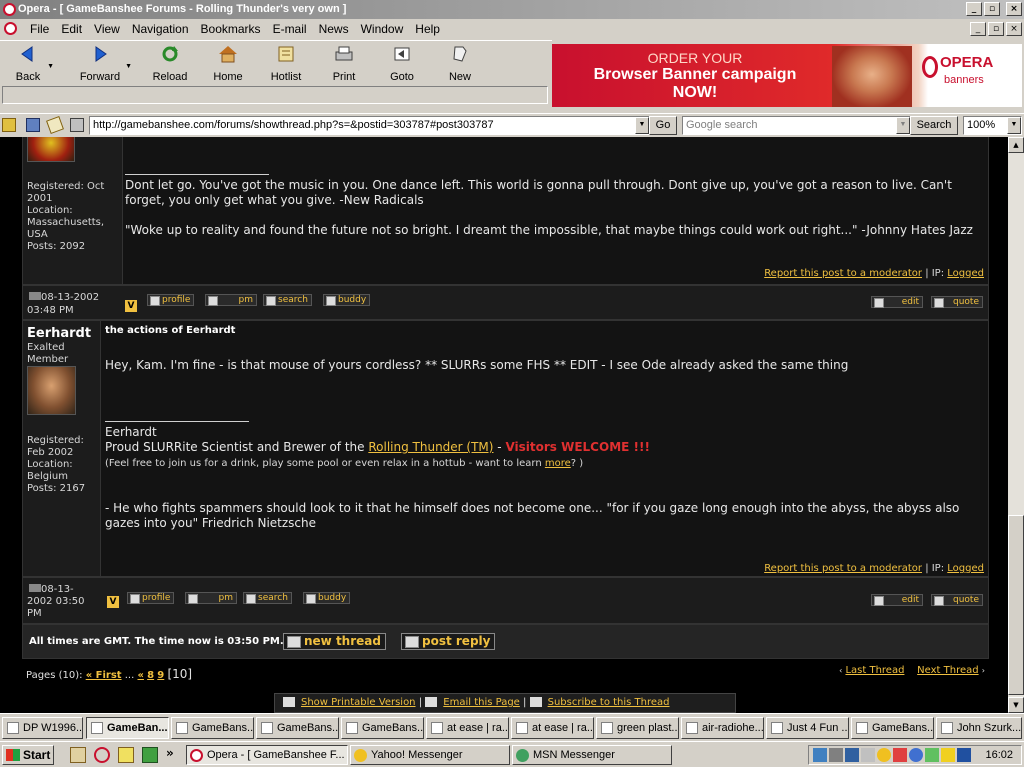 The width and height of the screenshot is (1024, 767). Describe the element at coordinates (55, 125) in the screenshot. I see `notes-icon` at that location.